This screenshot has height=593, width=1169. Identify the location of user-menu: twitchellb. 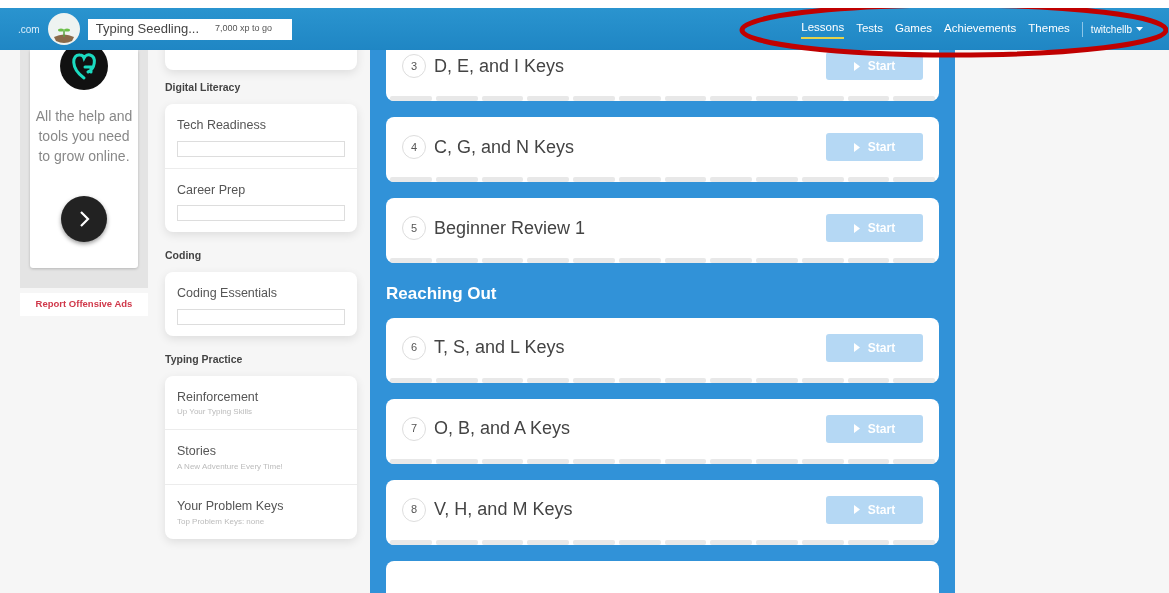
(1112, 29).